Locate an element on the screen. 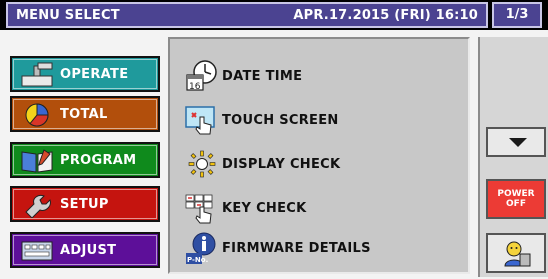 Image resolution: width=548 pixels, height=279 pixels. svg-text: P-No. is located at coordinates (197, 260).